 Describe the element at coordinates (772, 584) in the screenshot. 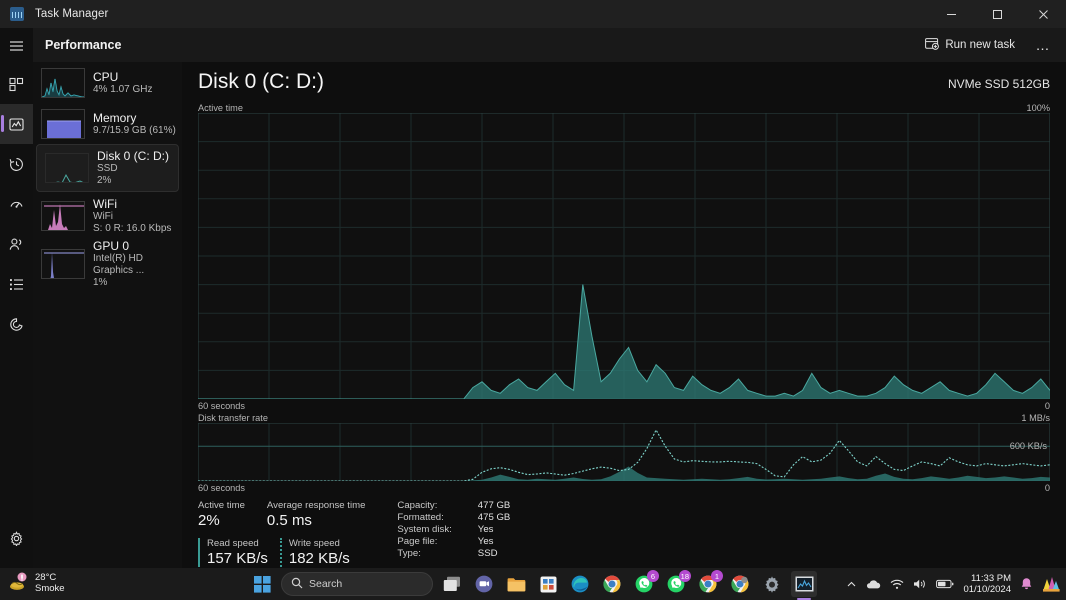

I see `taskbar-app-settings` at that location.